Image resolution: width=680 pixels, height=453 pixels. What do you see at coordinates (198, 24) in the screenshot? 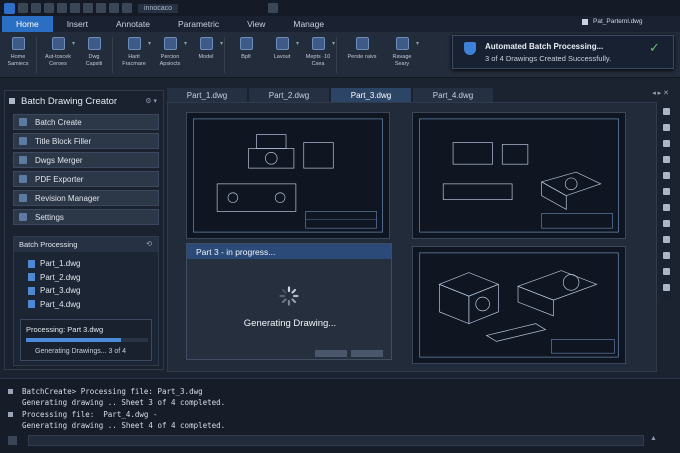
I see `tab-parametric: Parametric` at bounding box center [198, 24].